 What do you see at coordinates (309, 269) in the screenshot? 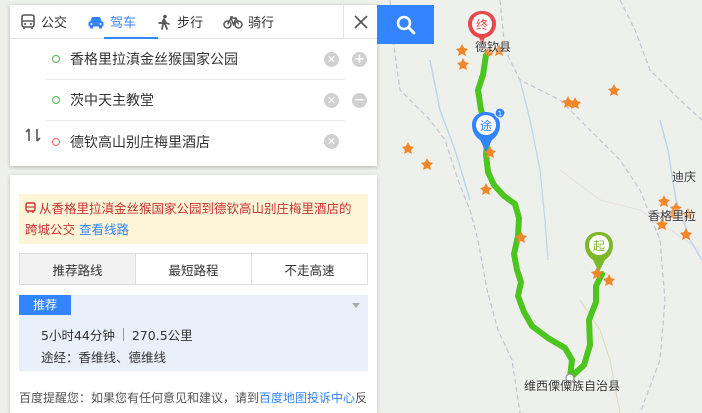
I see `tab-no-highway: 不走高速` at bounding box center [309, 269].